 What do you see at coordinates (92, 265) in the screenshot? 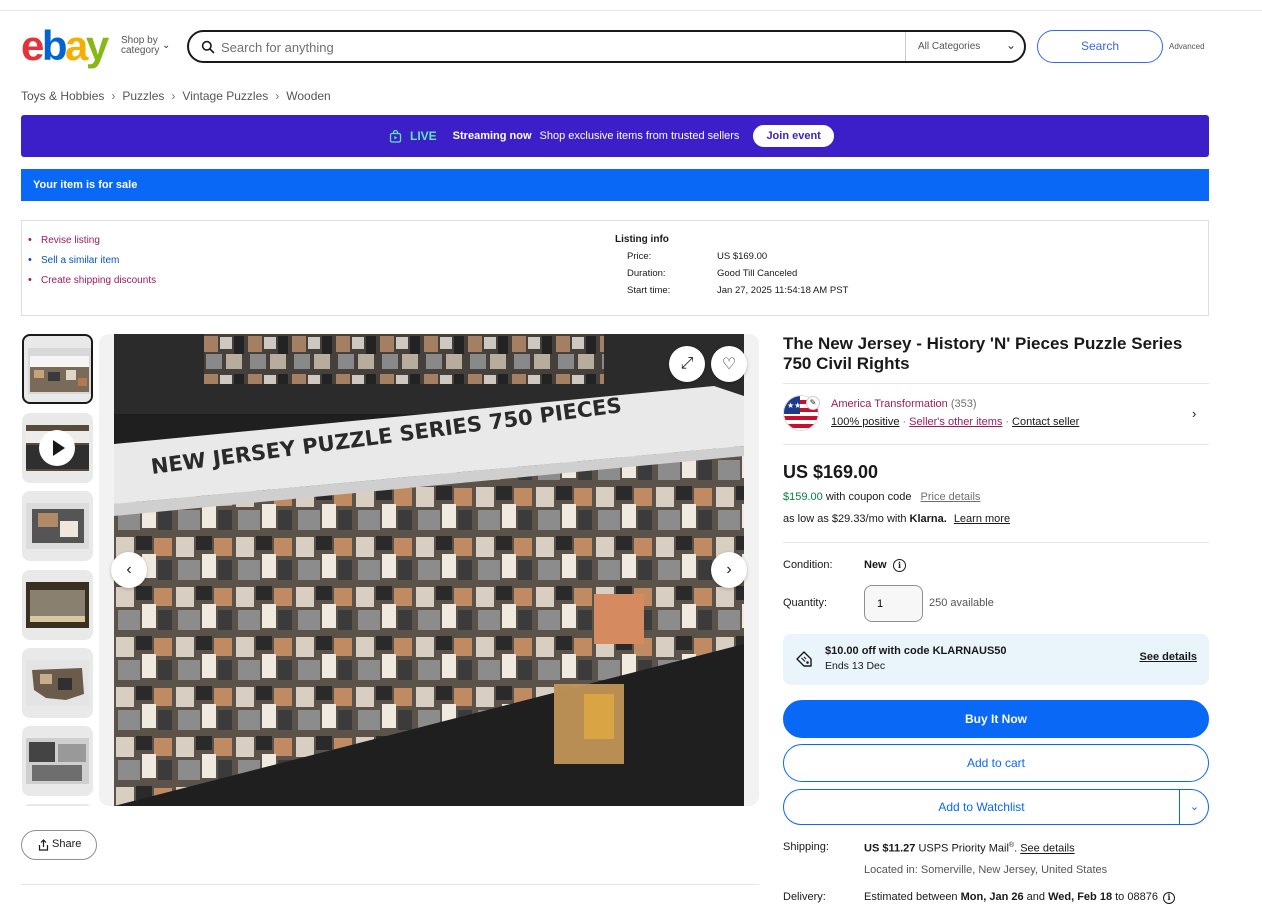
I see `sell-similar-link: • Sell a similar item` at bounding box center [92, 265].